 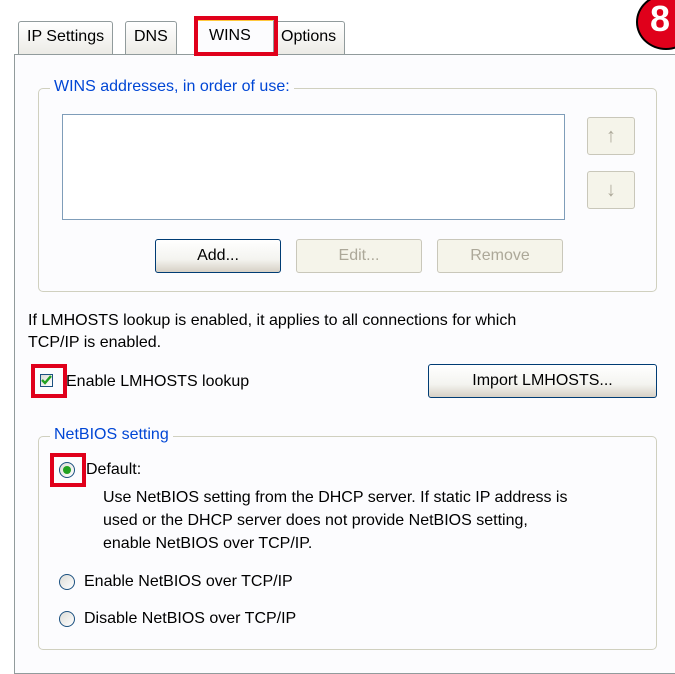 I want to click on tab-dns-label: DNS, so click(x=151, y=36).